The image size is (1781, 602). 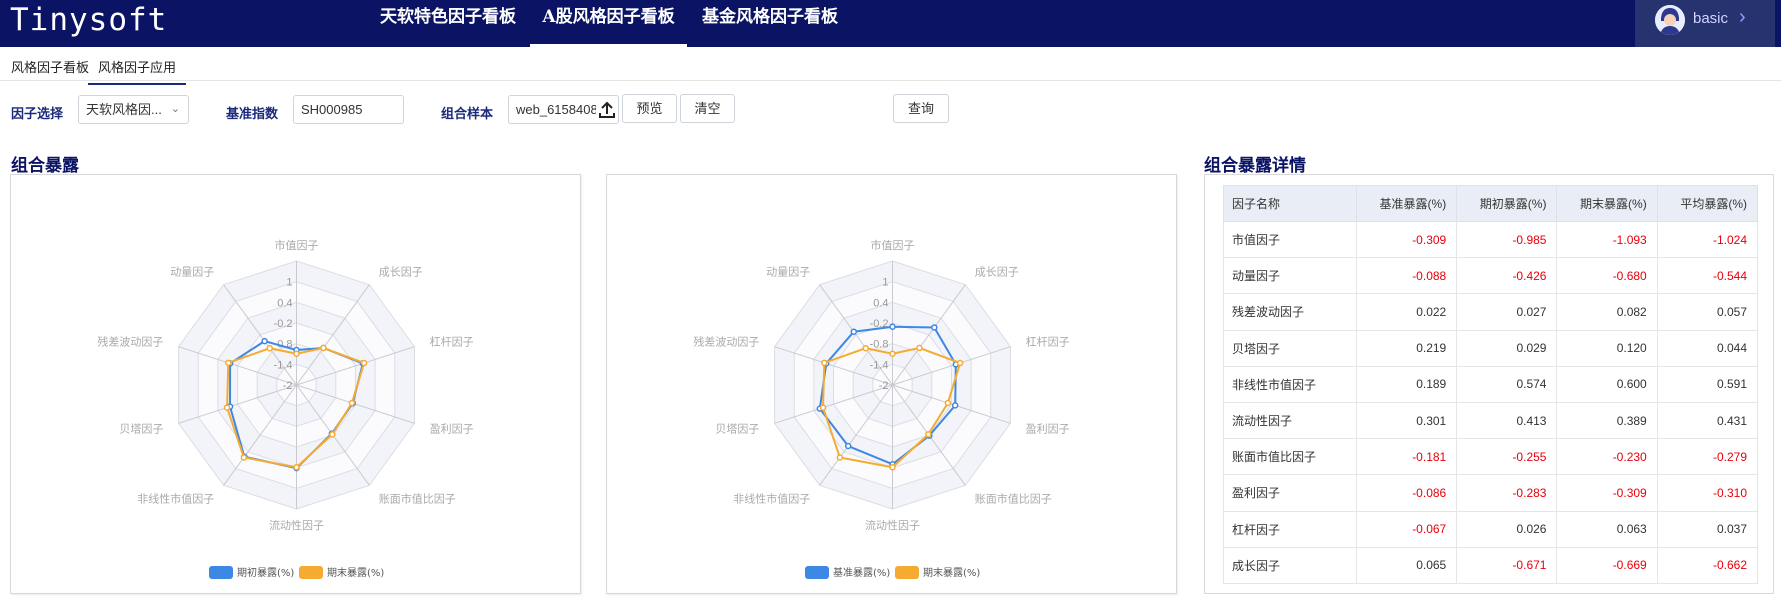 What do you see at coordinates (1607, 384) in the screenshot?
I see `exposure-value-cell: 0.600` at bounding box center [1607, 384].